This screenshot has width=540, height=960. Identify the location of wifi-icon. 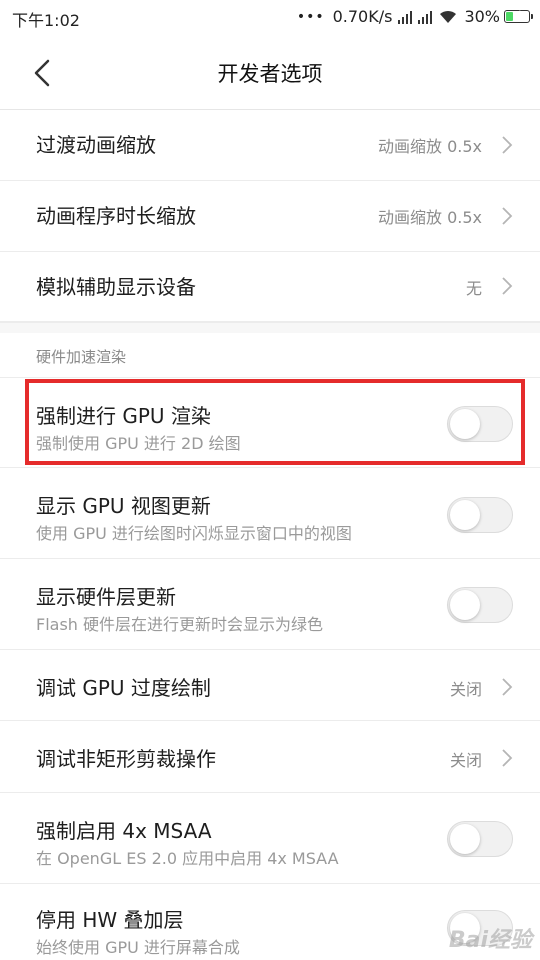
(448, 16).